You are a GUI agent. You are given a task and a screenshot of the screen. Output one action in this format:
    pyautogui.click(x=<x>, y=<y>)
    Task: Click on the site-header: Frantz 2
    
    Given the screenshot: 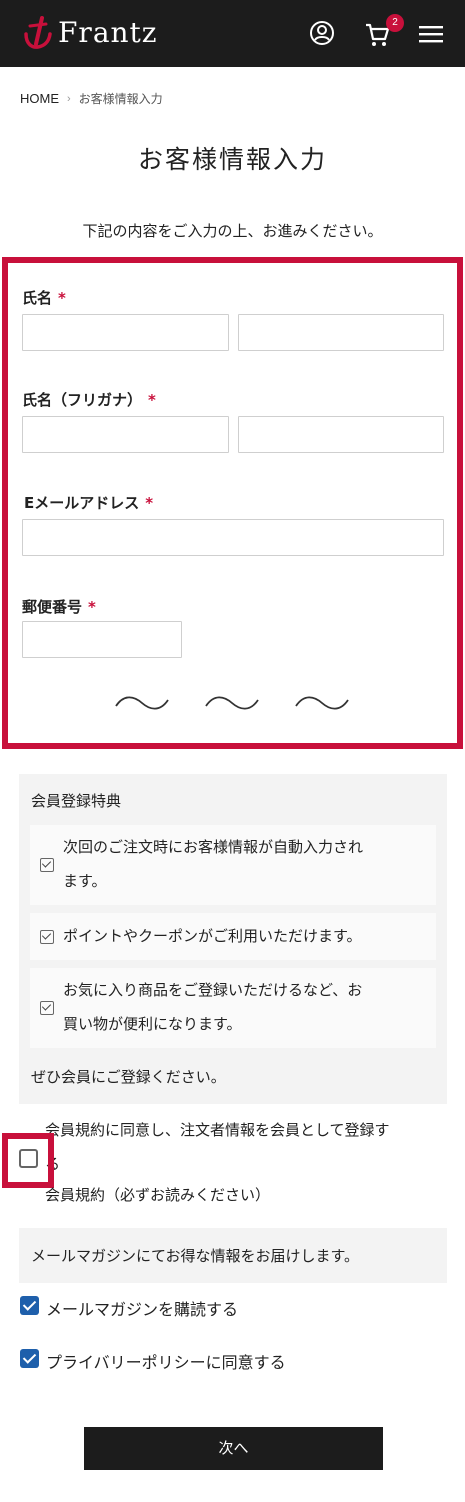 What is the action you would take?
    pyautogui.click(x=232, y=33)
    